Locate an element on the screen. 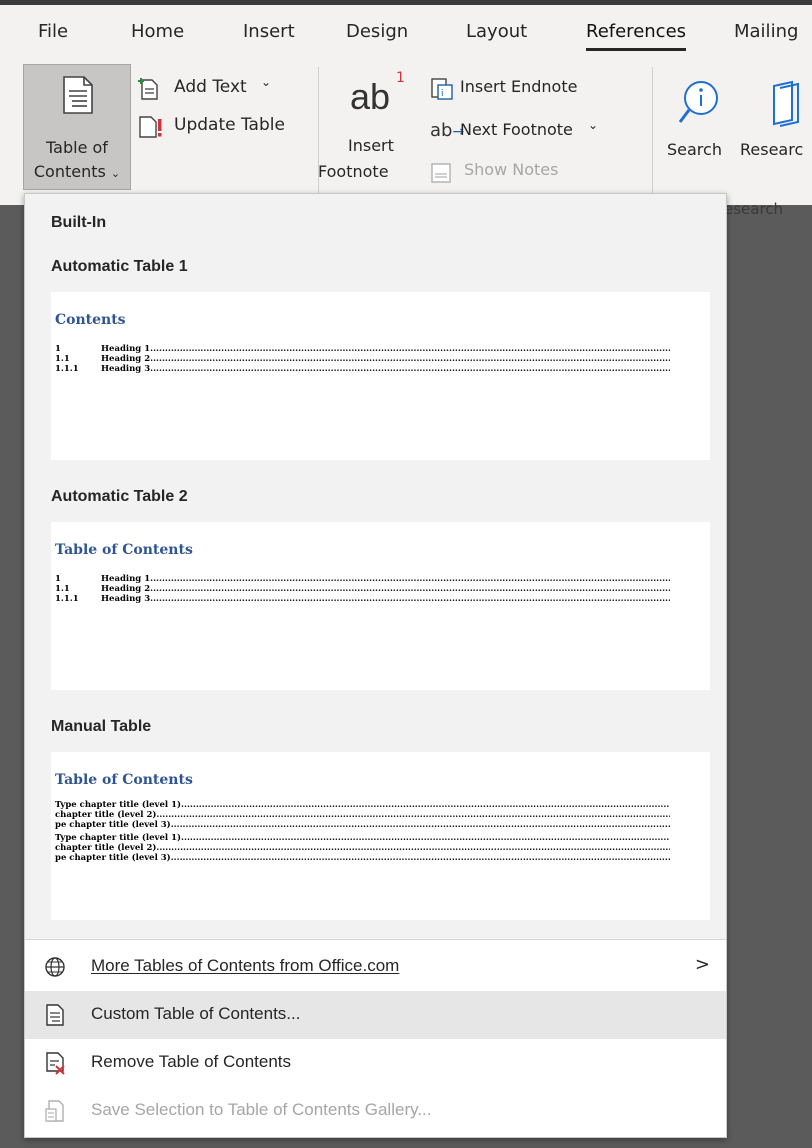 This screenshot has width=812, height=1148. add-text-label: Add Text is located at coordinates (210, 87).